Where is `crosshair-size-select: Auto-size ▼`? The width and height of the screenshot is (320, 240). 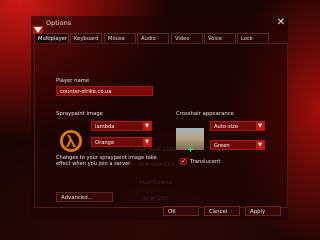
crosshair-size-select: Auto-size ▼ is located at coordinates (237, 126).